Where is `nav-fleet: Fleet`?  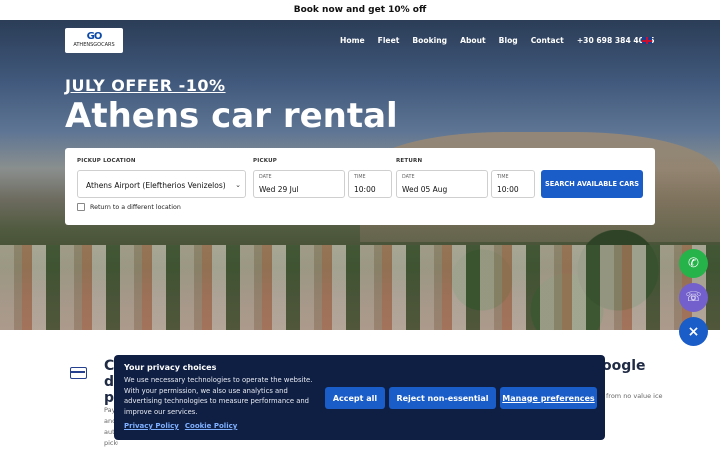
nav-fleet: Fleet is located at coordinates (389, 40).